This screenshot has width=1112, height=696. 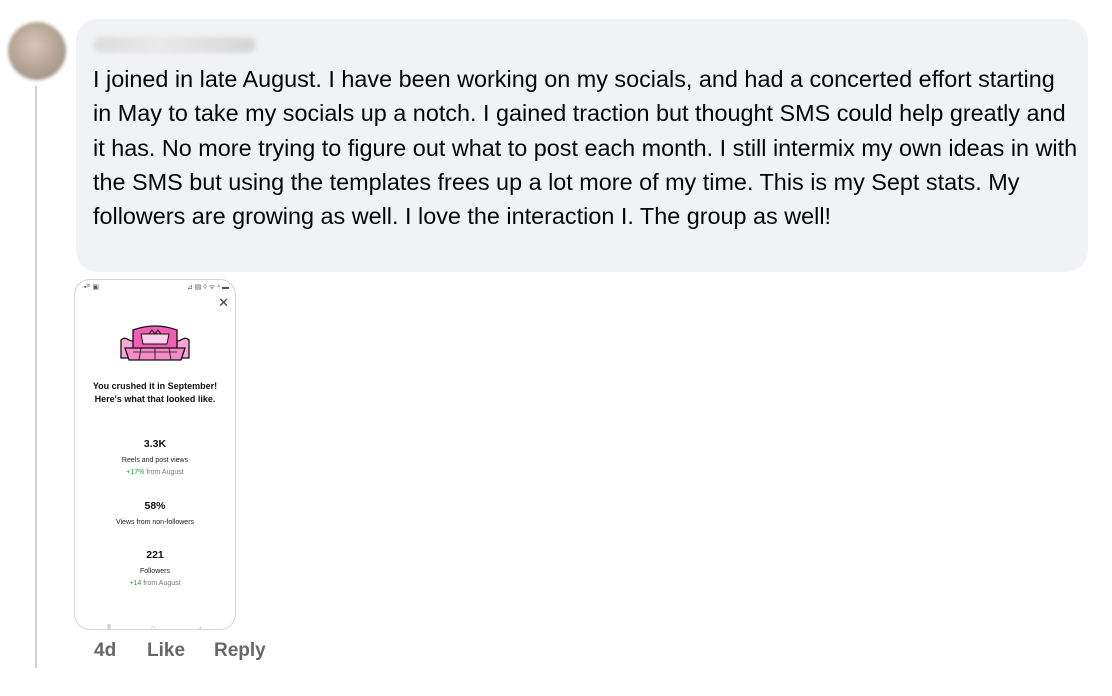 I want to click on nav-back-icon: ‹, so click(x=200, y=626).